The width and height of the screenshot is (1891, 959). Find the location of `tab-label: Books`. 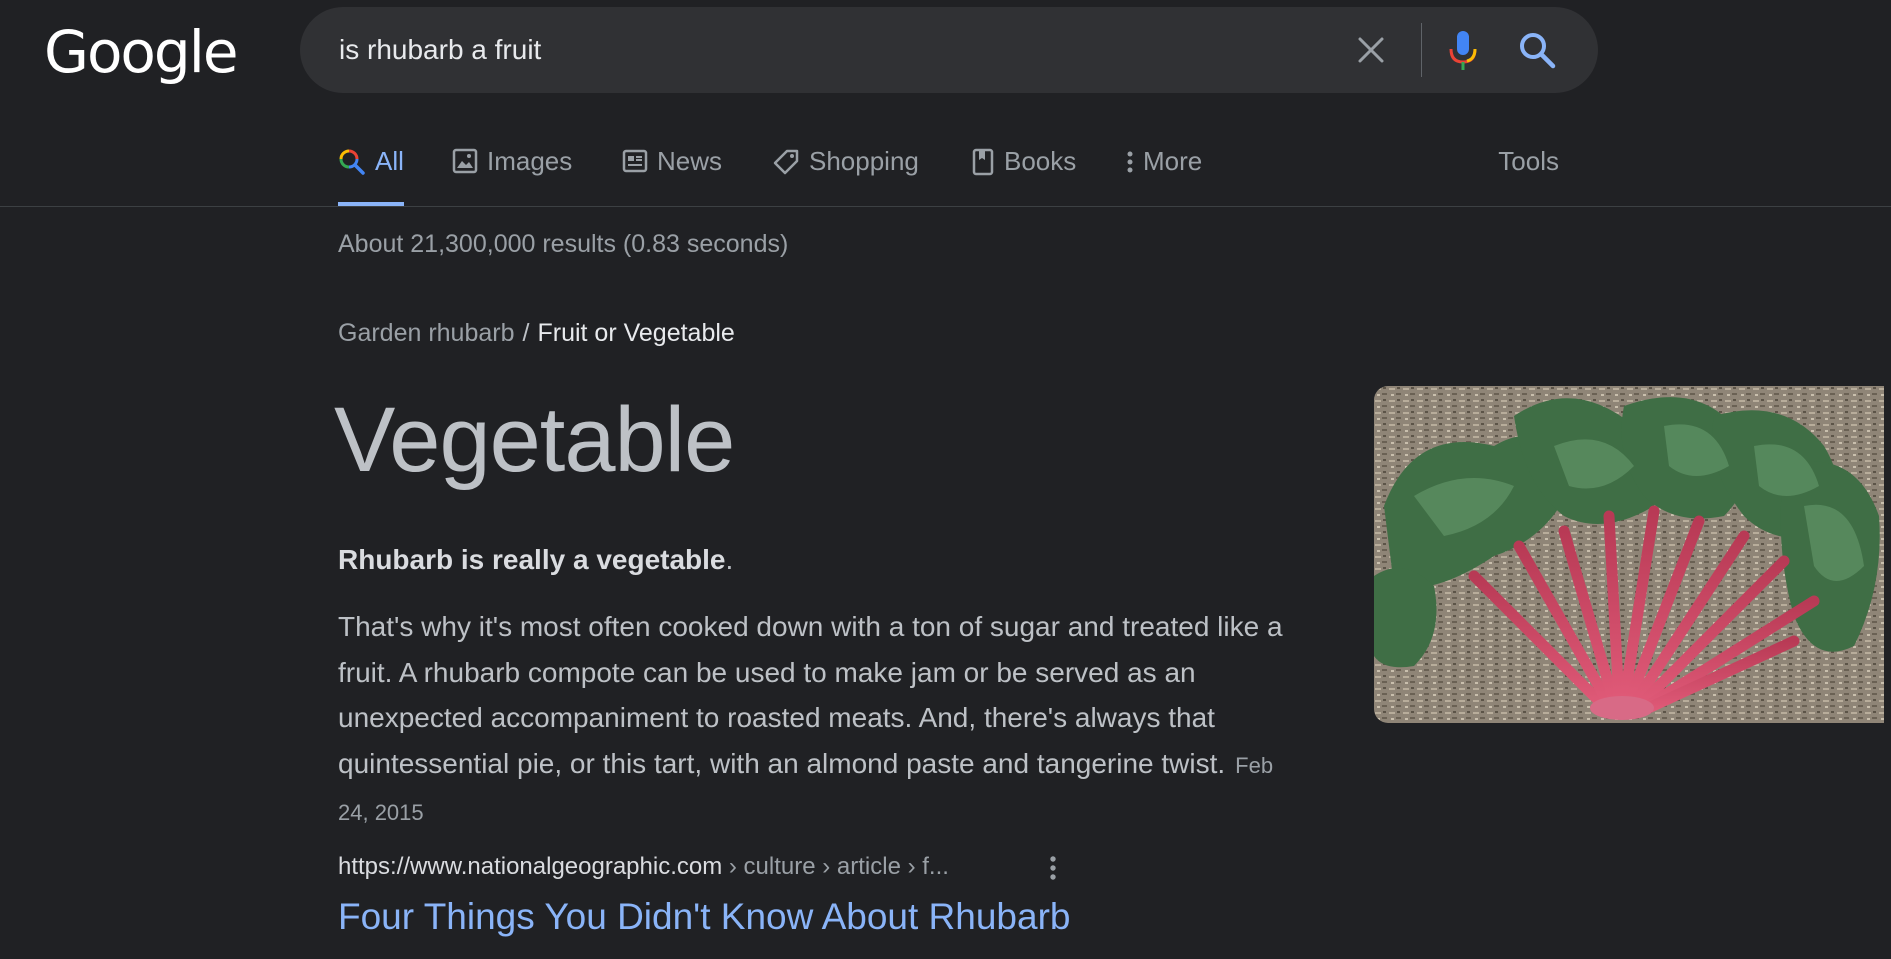

tab-label: Books is located at coordinates (1040, 161).